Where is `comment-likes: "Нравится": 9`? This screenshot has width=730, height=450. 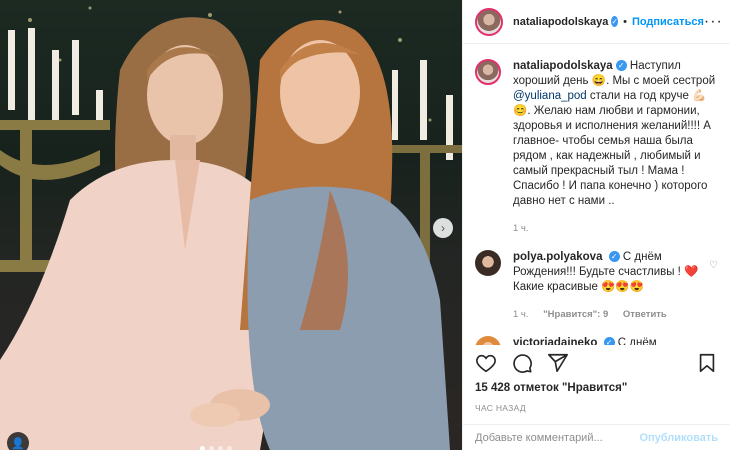
comment-likes: "Нравится": 9 is located at coordinates (575, 314).